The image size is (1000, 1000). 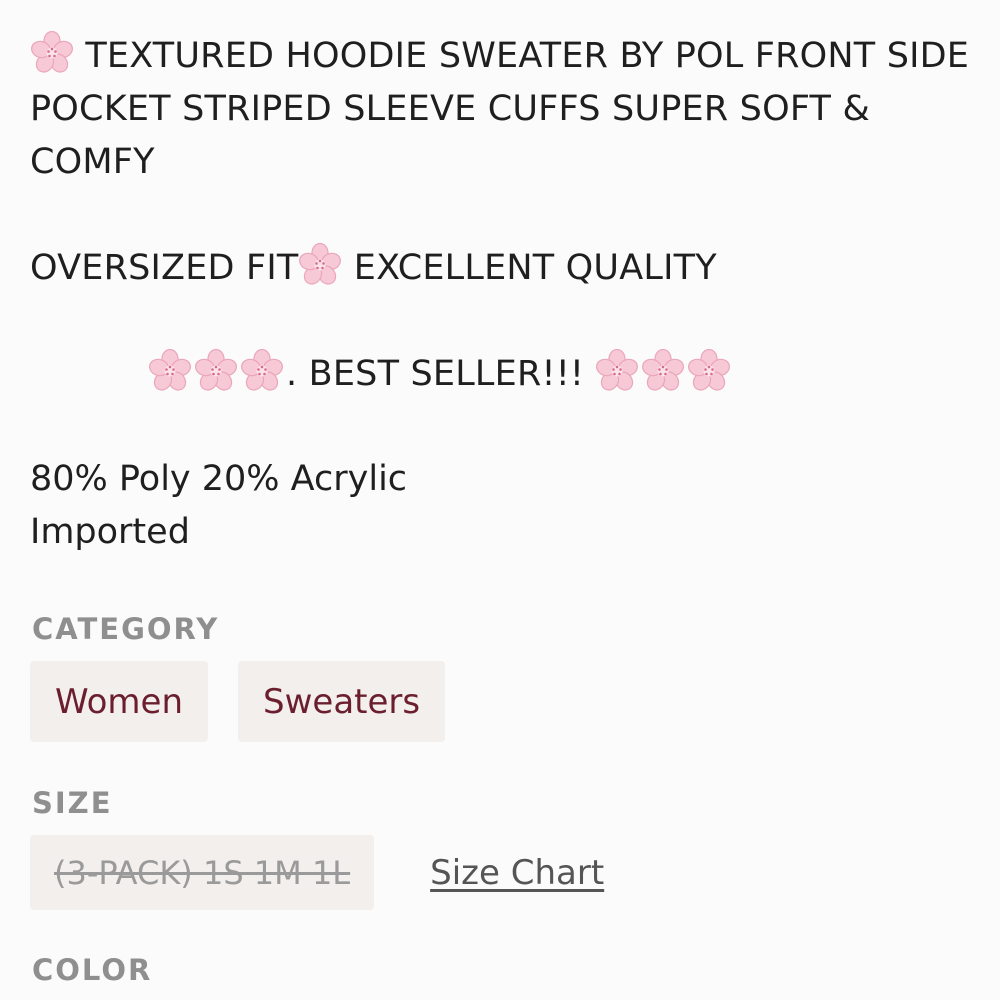 What do you see at coordinates (110, 532) in the screenshot?
I see `fabric-origin: Imported` at bounding box center [110, 532].